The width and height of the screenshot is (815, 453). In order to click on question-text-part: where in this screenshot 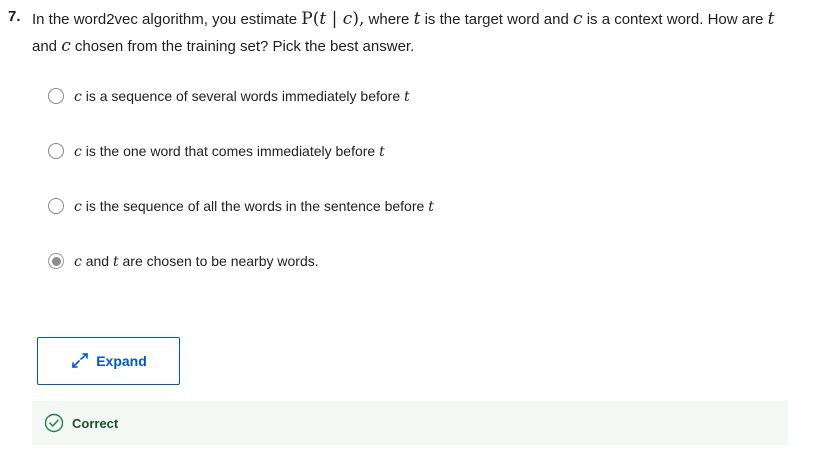, I will do `click(389, 19)`.